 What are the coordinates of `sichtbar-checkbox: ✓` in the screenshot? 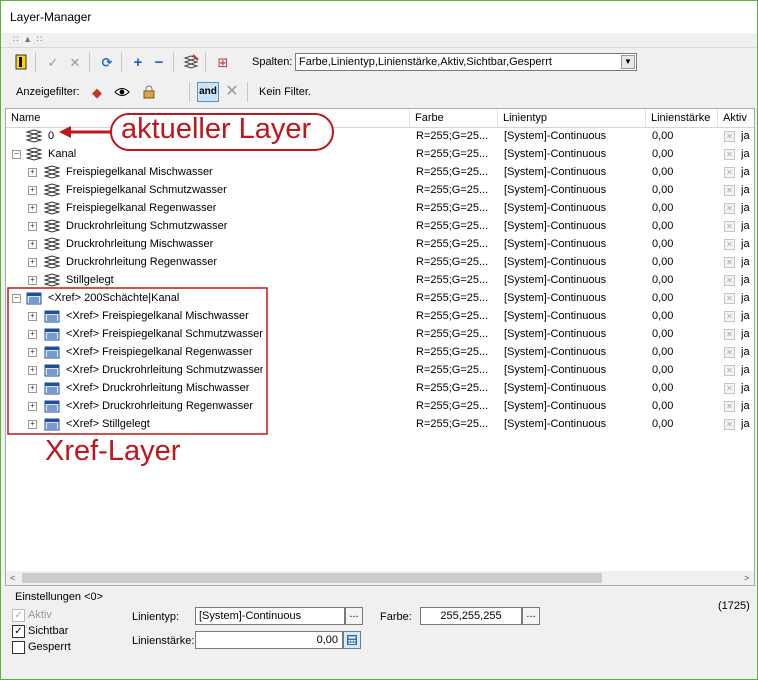 It's located at (18, 631).